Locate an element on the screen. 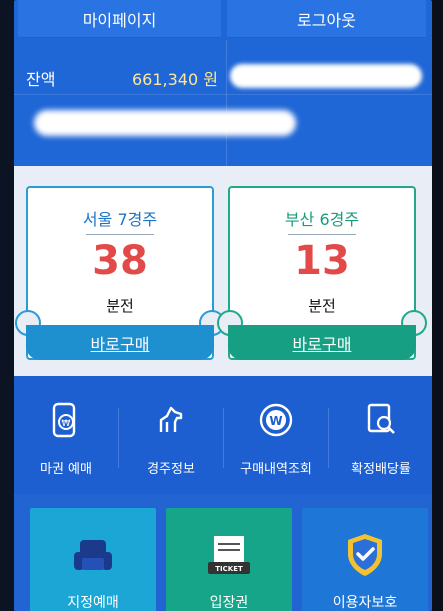 The image size is (443, 611). race-card-seoul: 서울 7경주 38 분전 바로구매 is located at coordinates (120, 273).